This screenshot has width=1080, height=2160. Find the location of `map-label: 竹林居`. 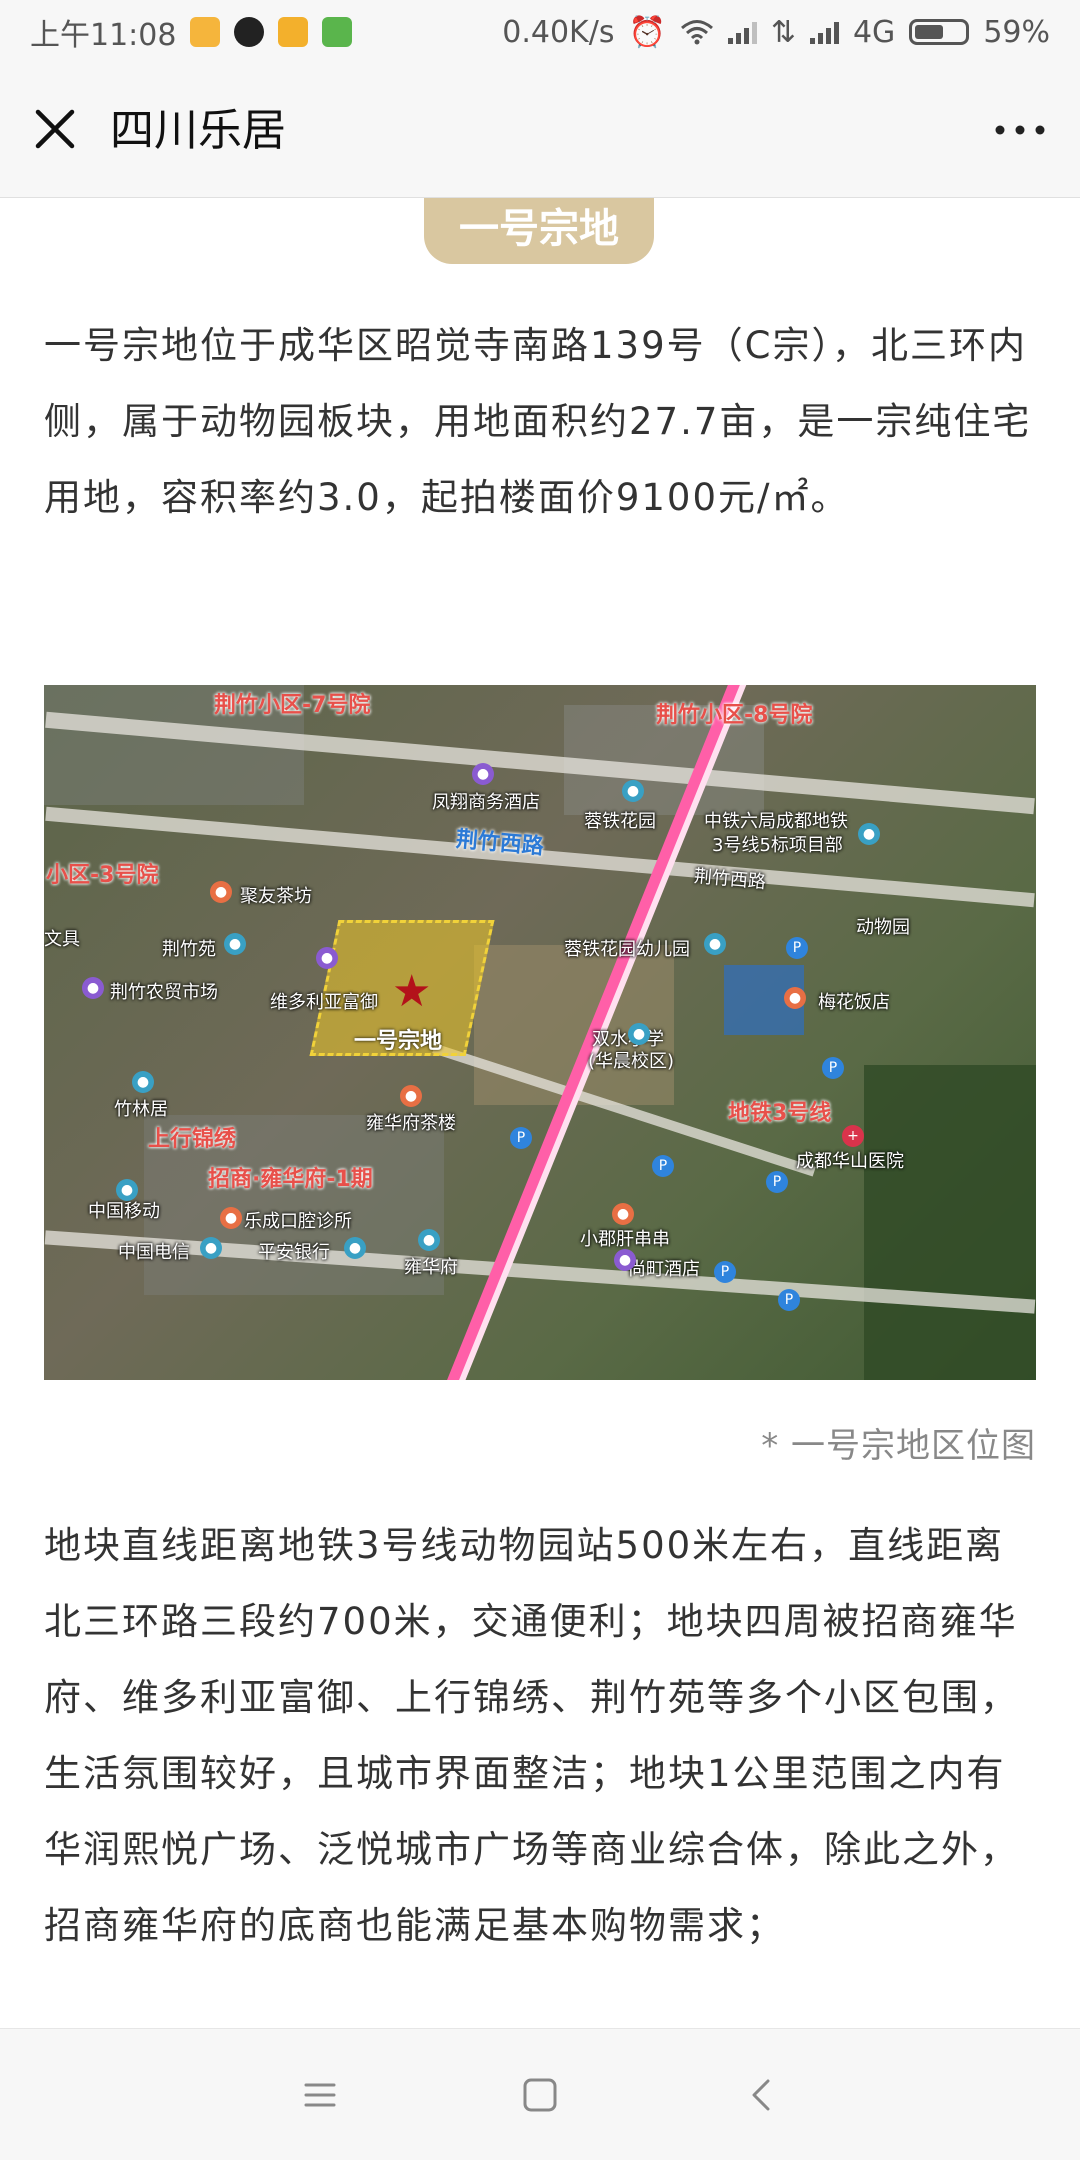

map-label: 竹林居 is located at coordinates (141, 1109).